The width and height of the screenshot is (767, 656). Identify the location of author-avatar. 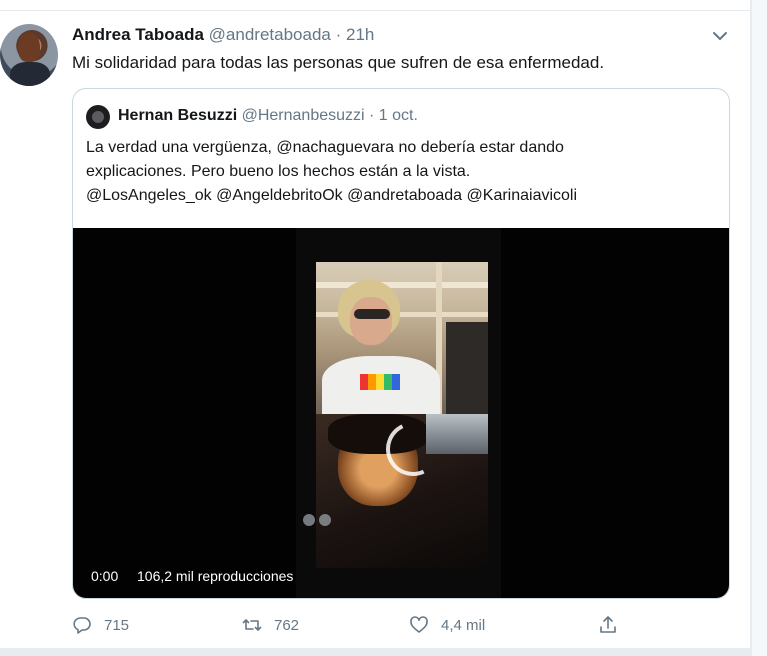
(29, 55).